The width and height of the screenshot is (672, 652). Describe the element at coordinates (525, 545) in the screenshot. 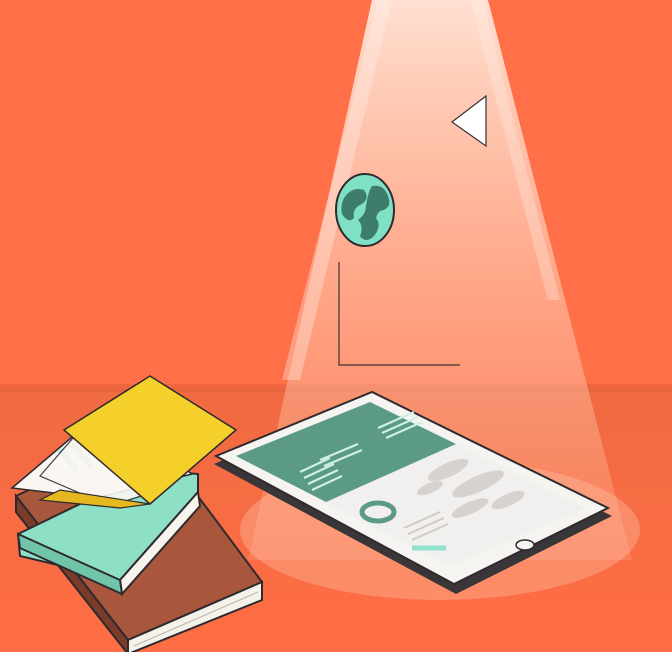

I see `home-button-icon` at that location.